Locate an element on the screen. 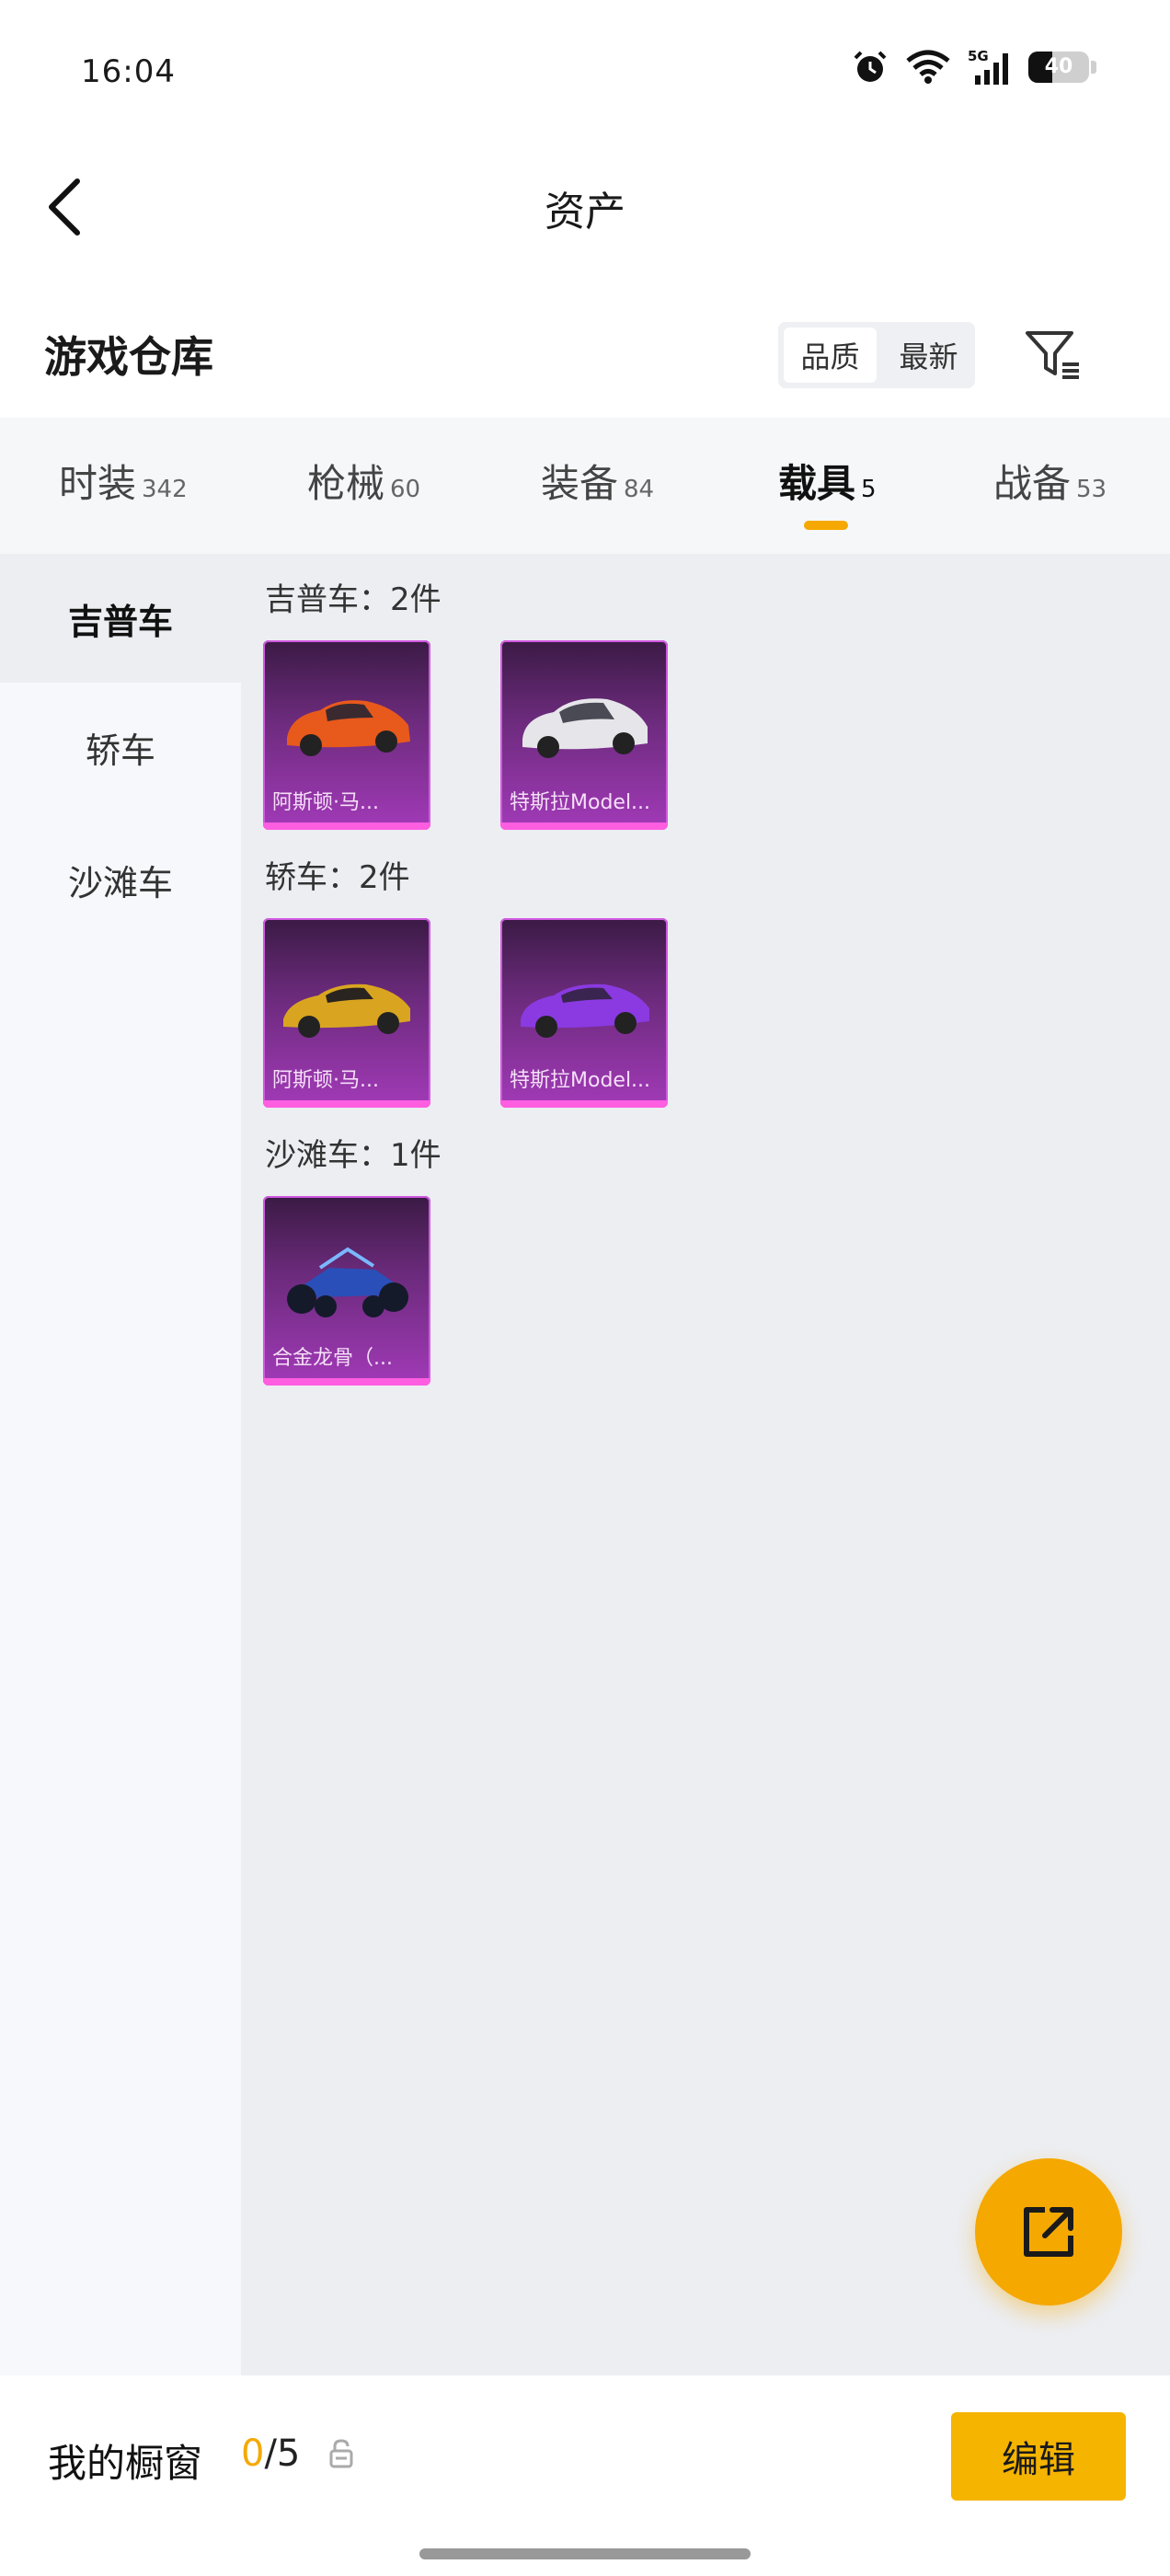  tab-supplies: 战备 53 is located at coordinates (1050, 481).